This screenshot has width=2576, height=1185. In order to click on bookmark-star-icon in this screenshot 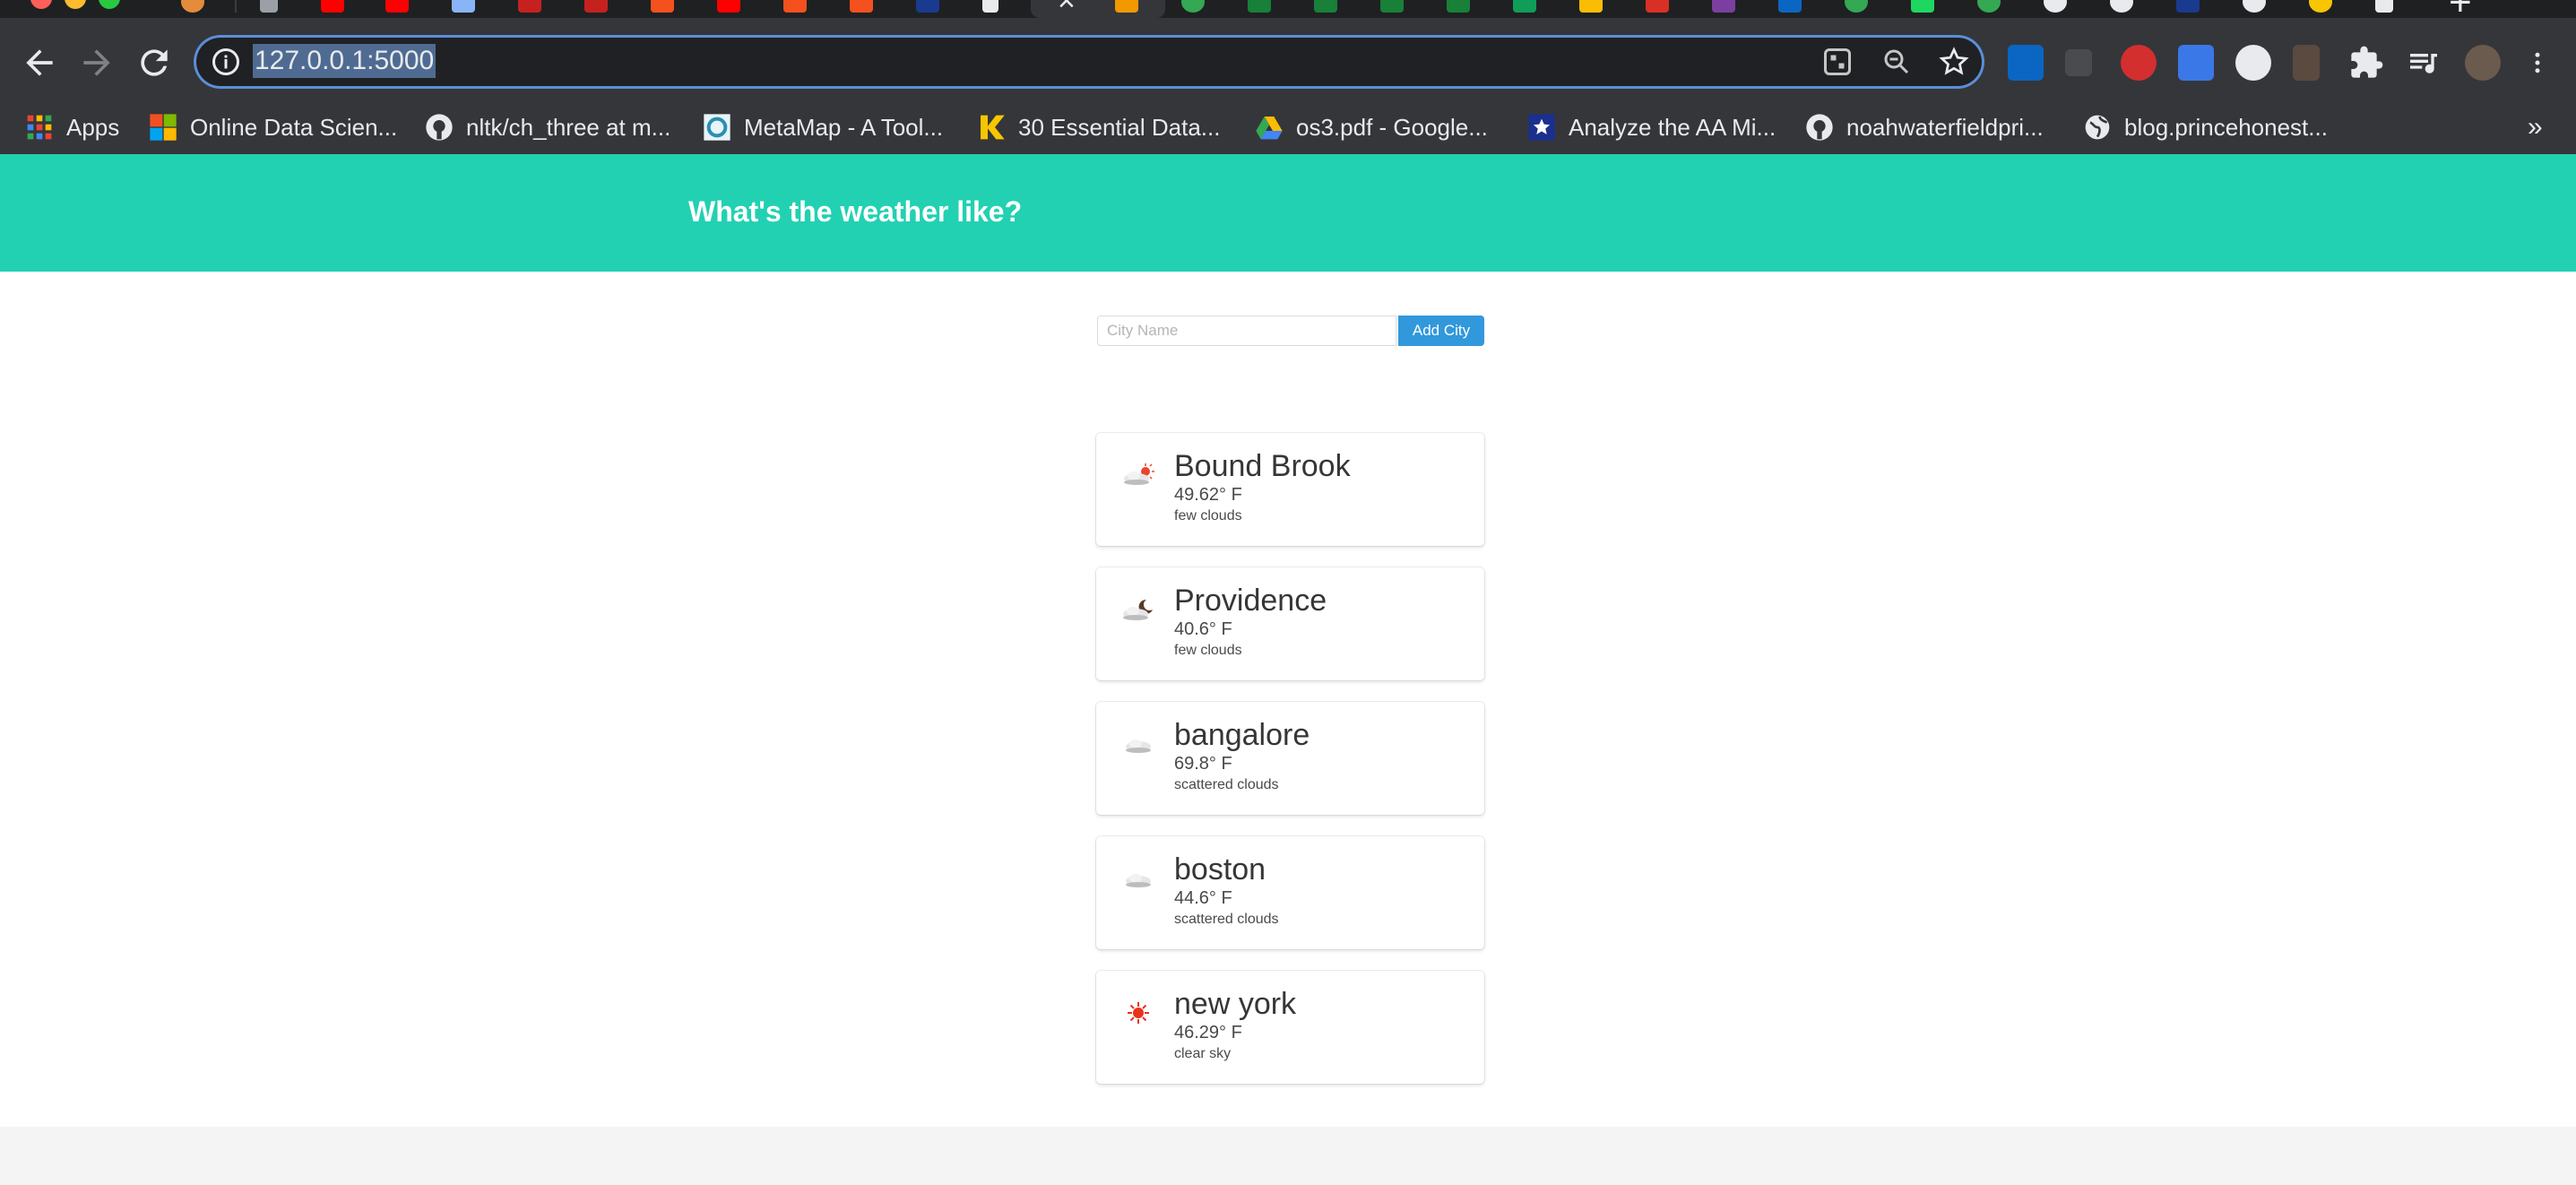, I will do `click(1954, 62)`.